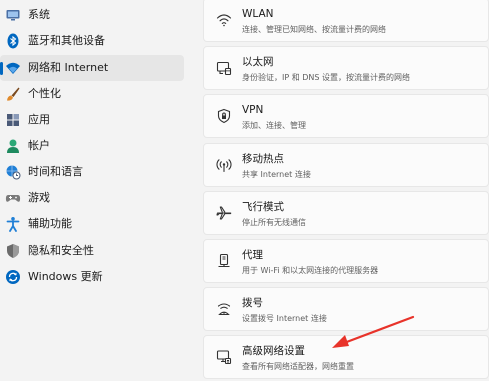 This screenshot has height=381, width=489. I want to click on hotspot-icon, so click(224, 165).